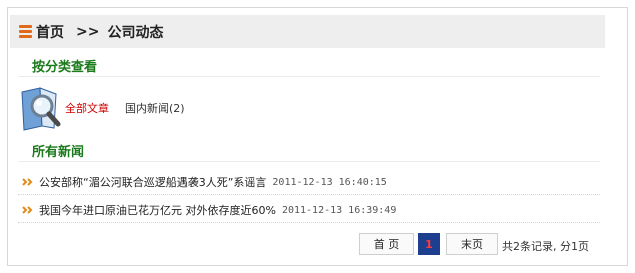 Image resolution: width=635 pixels, height=273 pixels. I want to click on breadcrumb-bar: 首页 >> 公司动态, so click(307, 31).